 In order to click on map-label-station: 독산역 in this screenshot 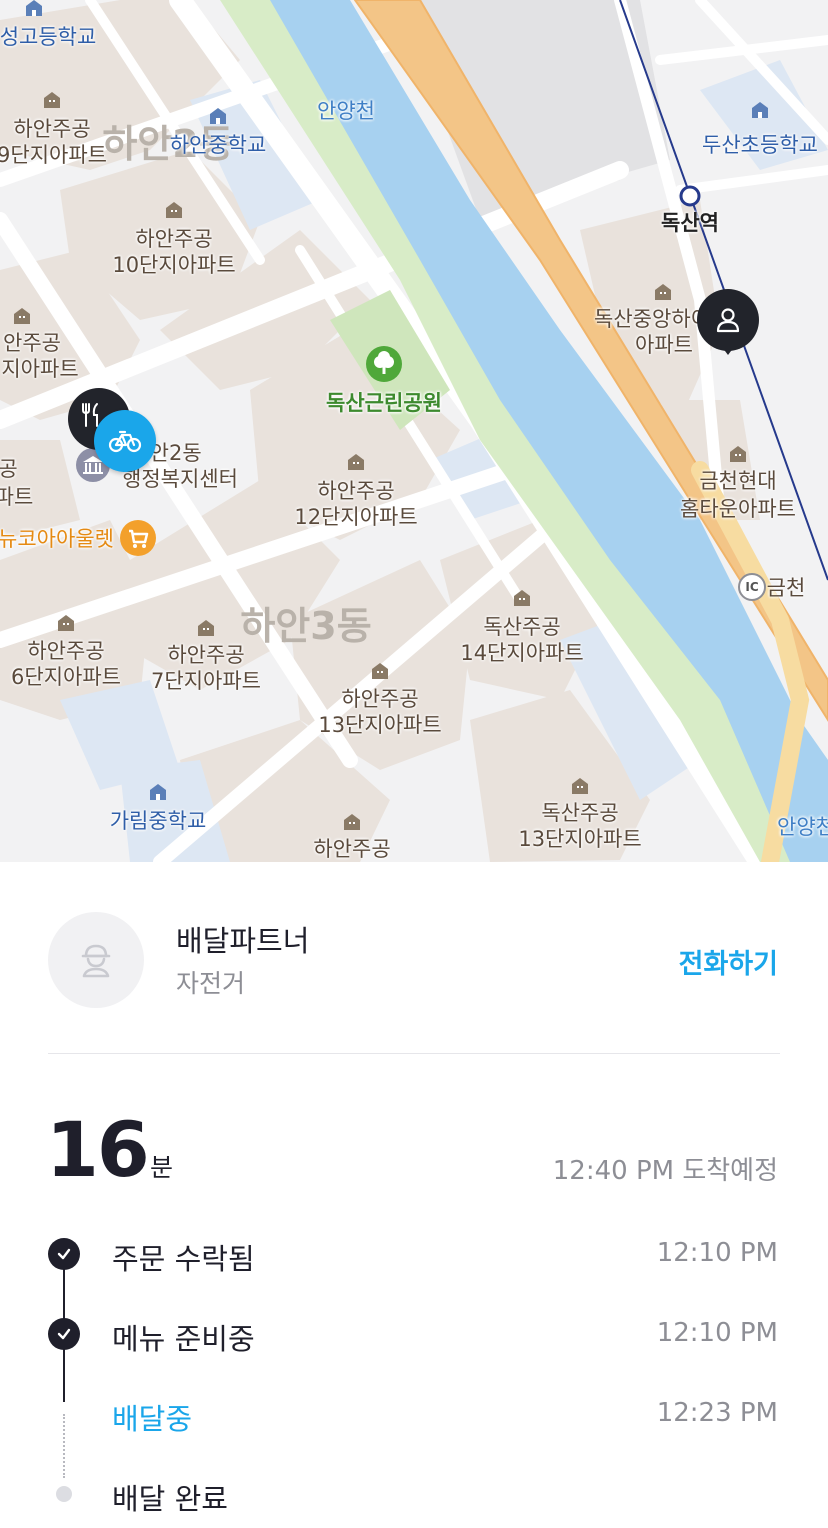, I will do `click(690, 223)`.